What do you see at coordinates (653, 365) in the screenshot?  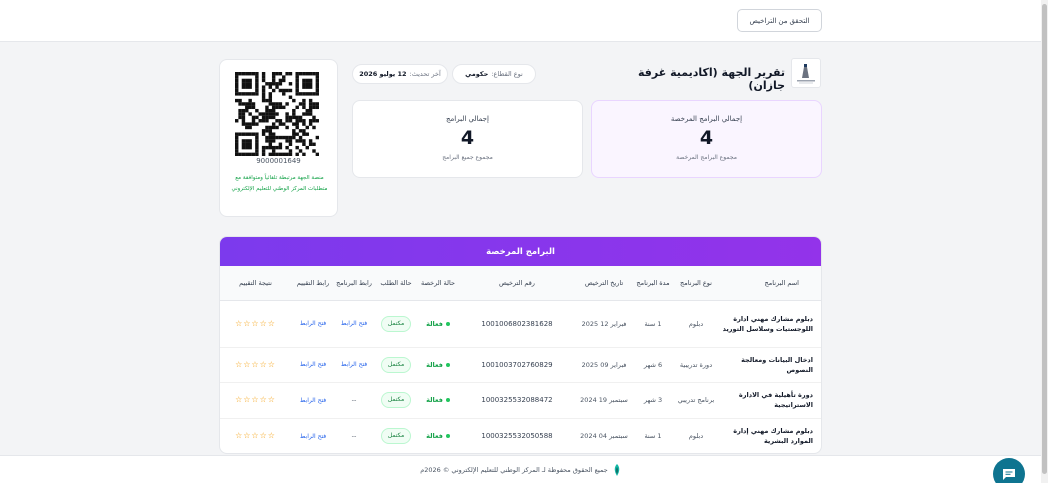 I see `program-duration: 6 شهر` at bounding box center [653, 365].